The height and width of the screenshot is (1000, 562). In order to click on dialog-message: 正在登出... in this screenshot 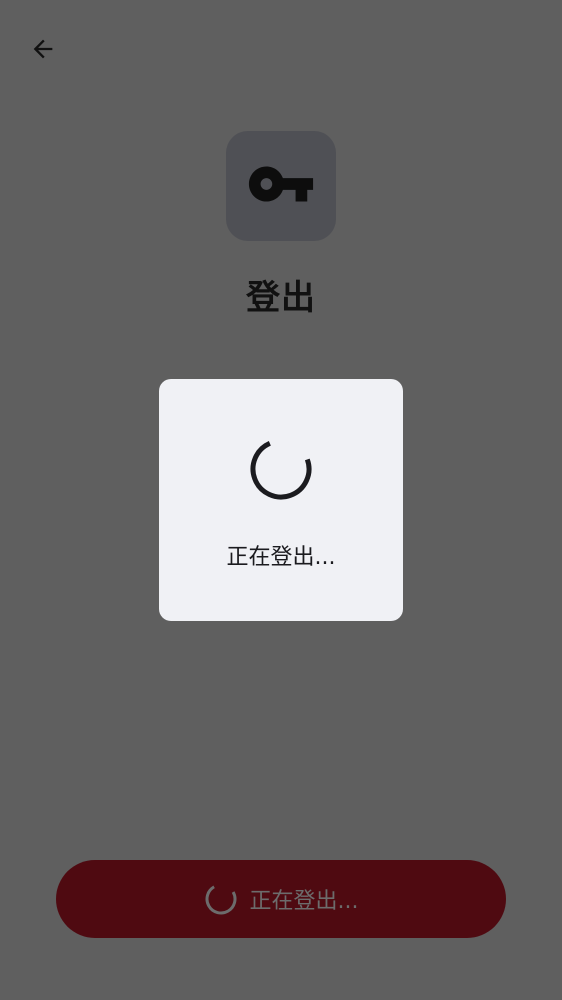, I will do `click(281, 557)`.